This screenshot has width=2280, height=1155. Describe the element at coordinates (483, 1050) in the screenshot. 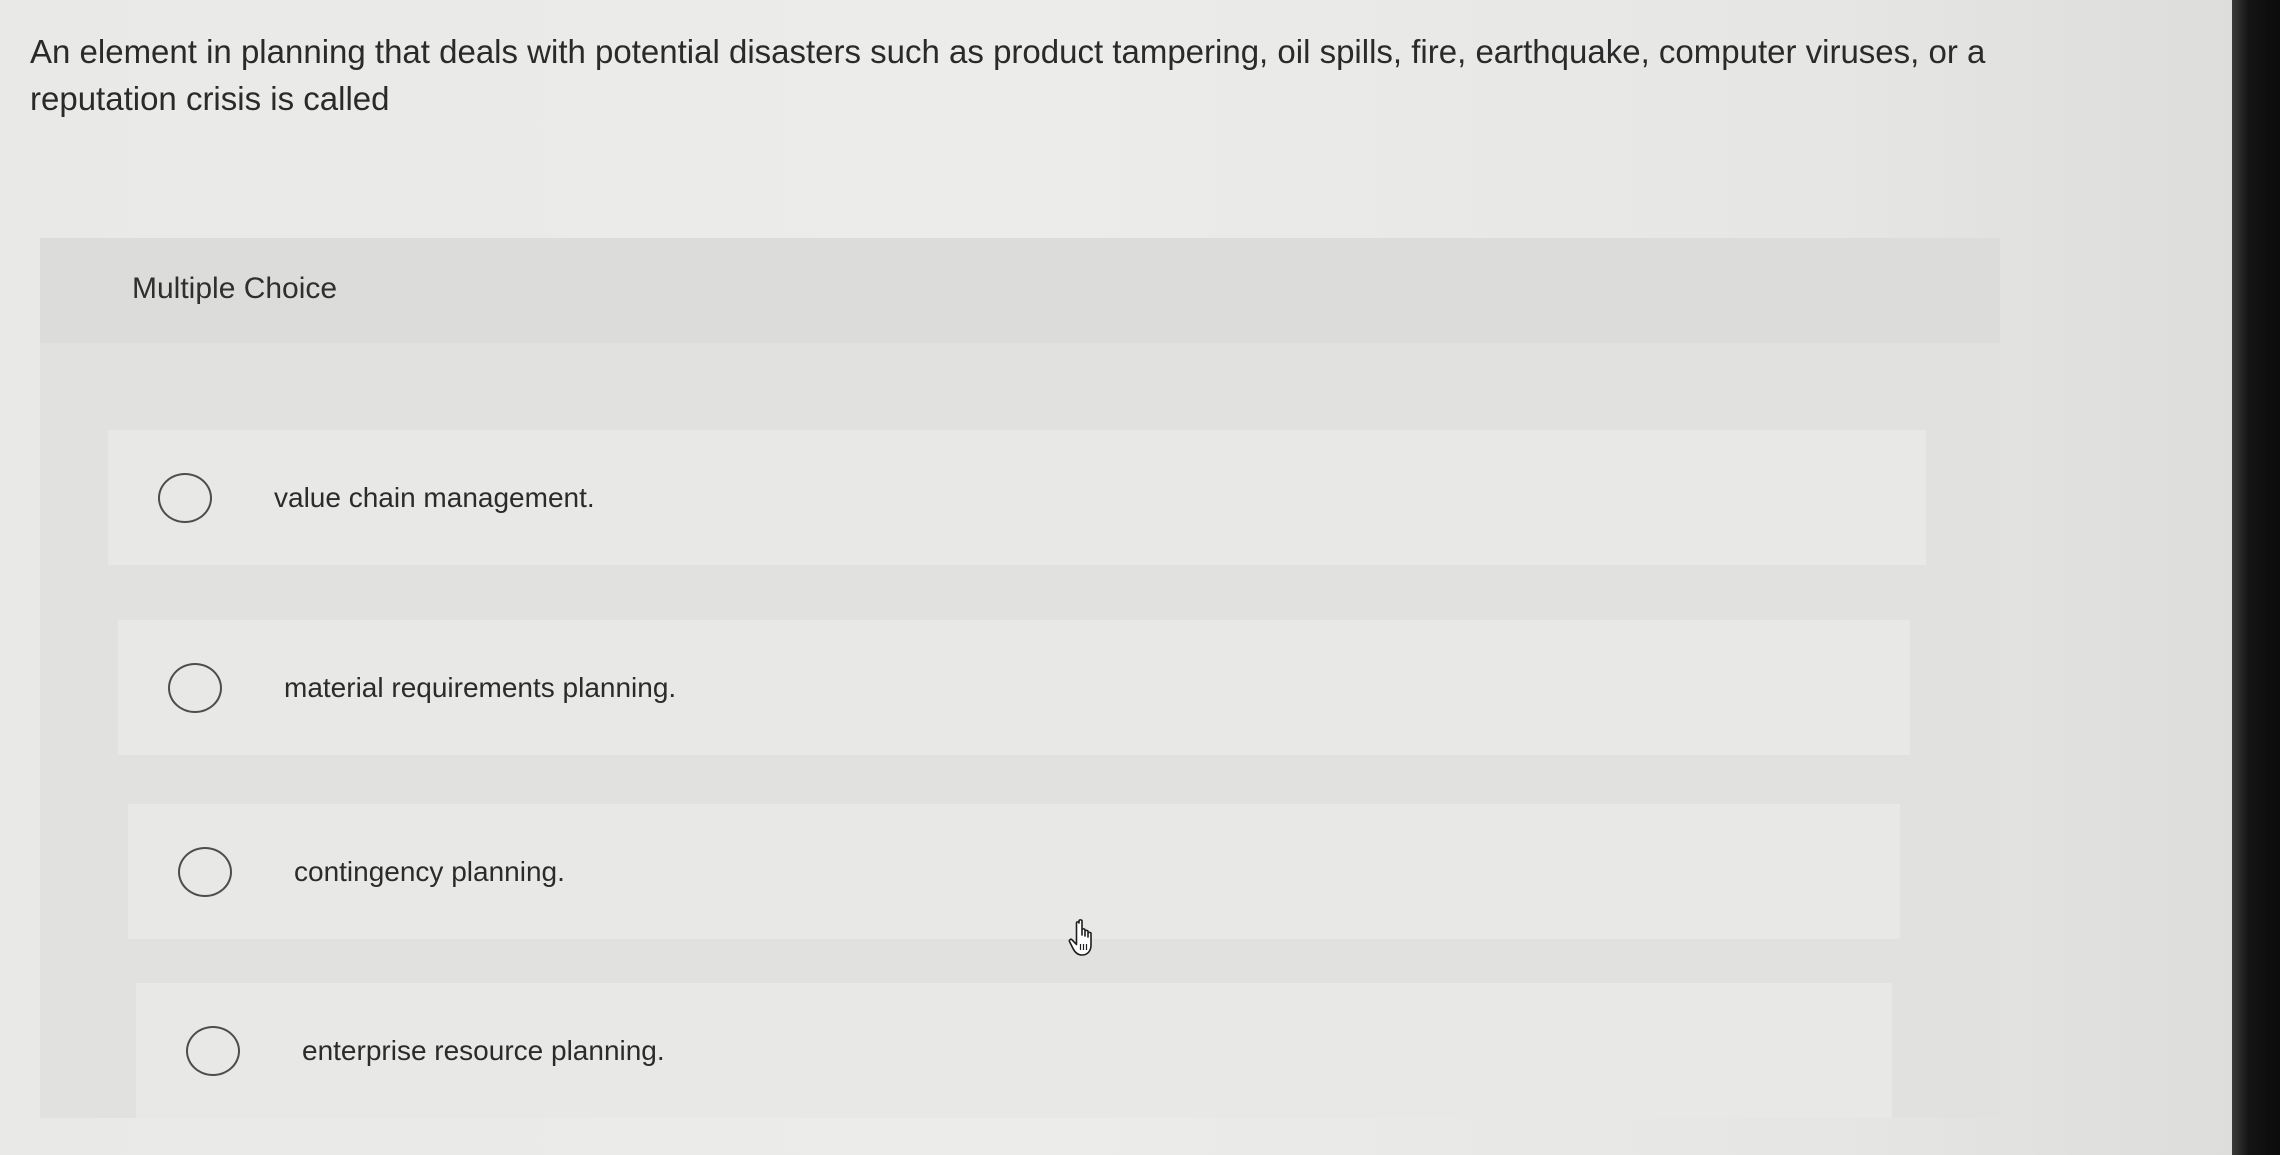

I see `answer-option-label: enterprise resource planning.` at that location.